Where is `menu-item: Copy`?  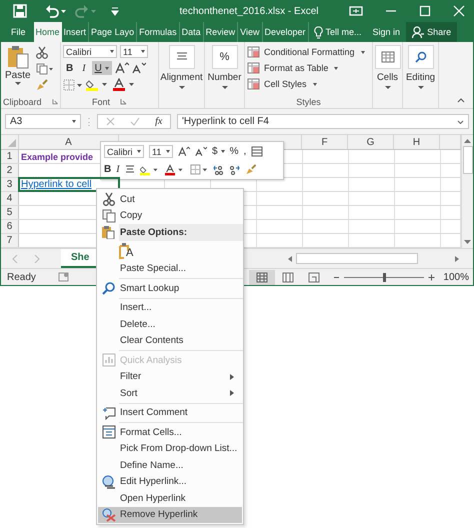
menu-item: Copy is located at coordinates (170, 216).